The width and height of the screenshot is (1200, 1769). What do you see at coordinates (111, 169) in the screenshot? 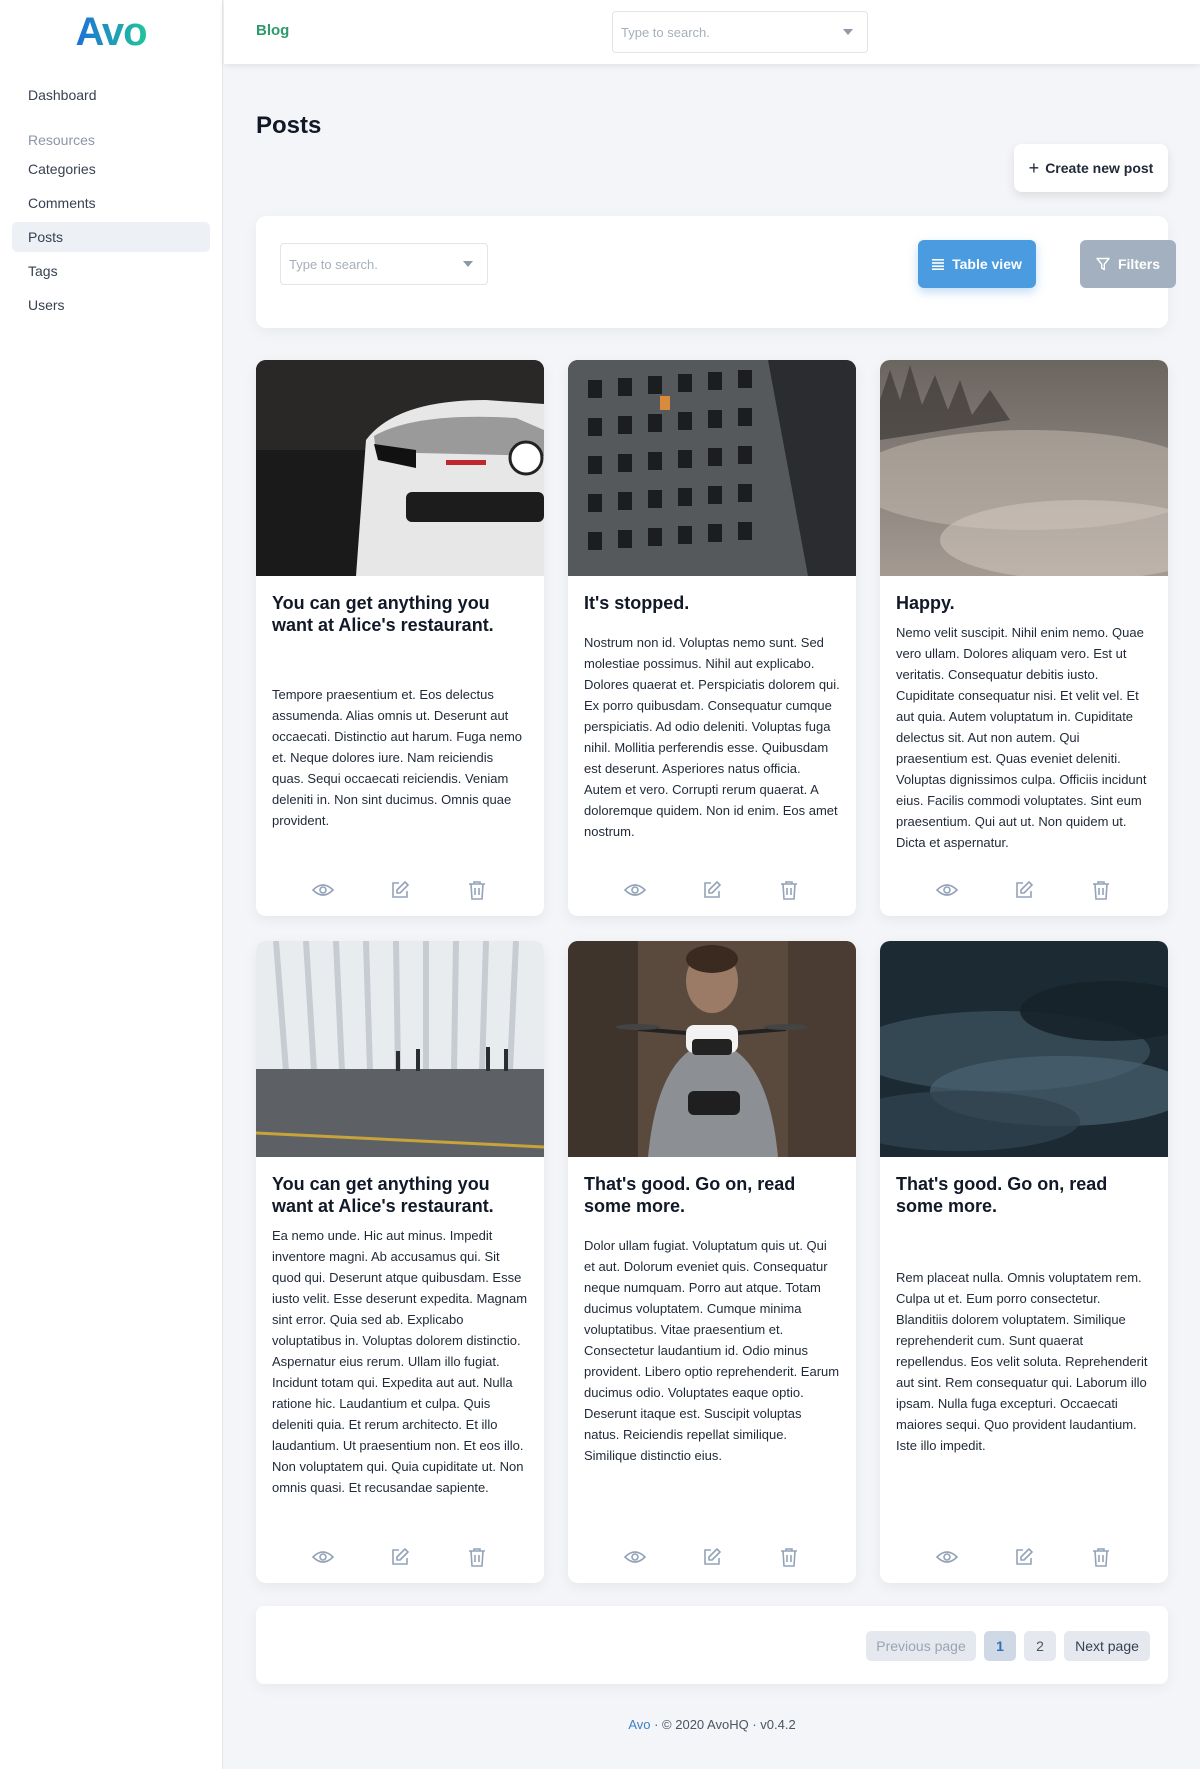
I see `sidebar-item-categories: Categories` at bounding box center [111, 169].